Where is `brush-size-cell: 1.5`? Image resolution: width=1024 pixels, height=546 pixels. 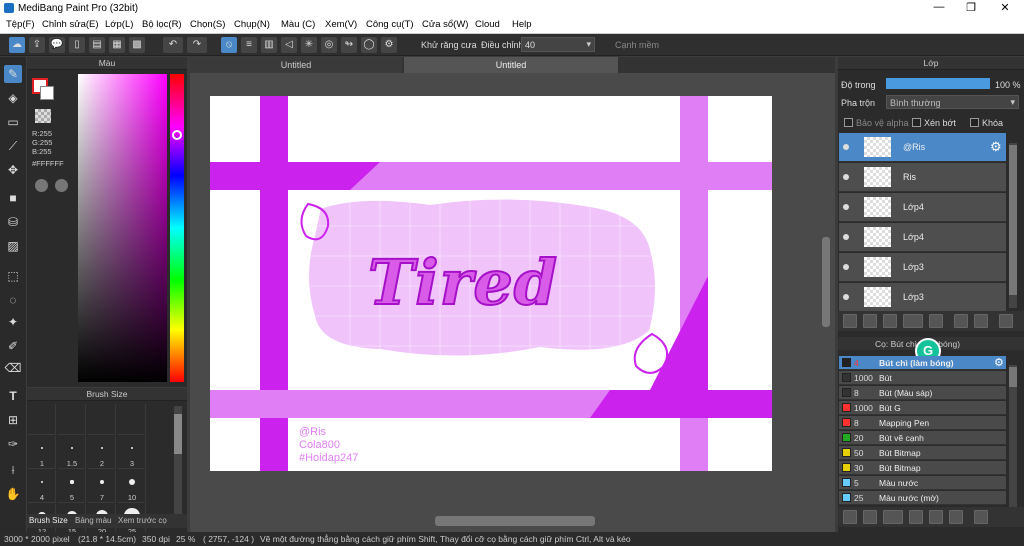
brush-size-cell: 1.5 is located at coordinates (72, 452).